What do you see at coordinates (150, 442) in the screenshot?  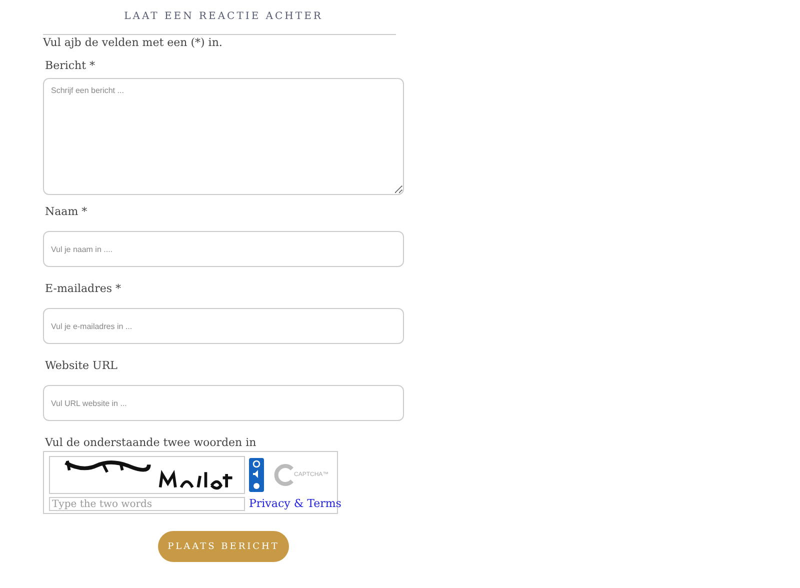 I see `captcha-label: Vul de onderstaande twee woorden in` at bounding box center [150, 442].